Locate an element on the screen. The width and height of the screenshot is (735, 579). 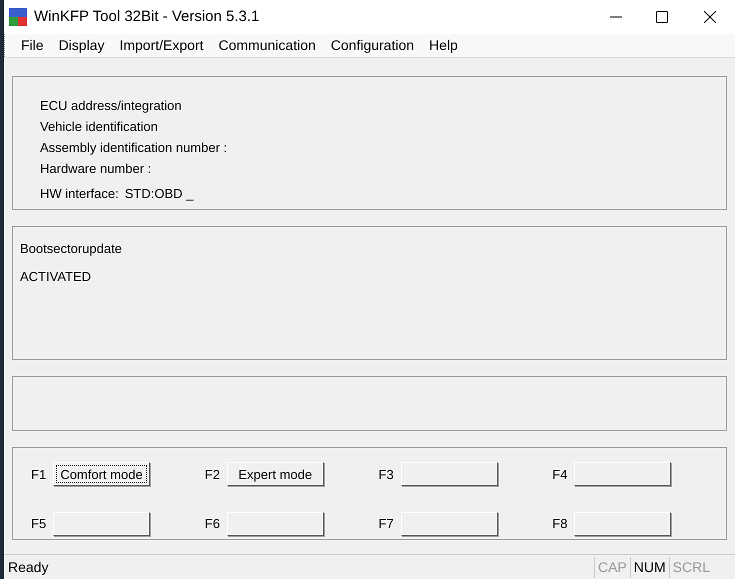
menu-item: File is located at coordinates (32, 45).